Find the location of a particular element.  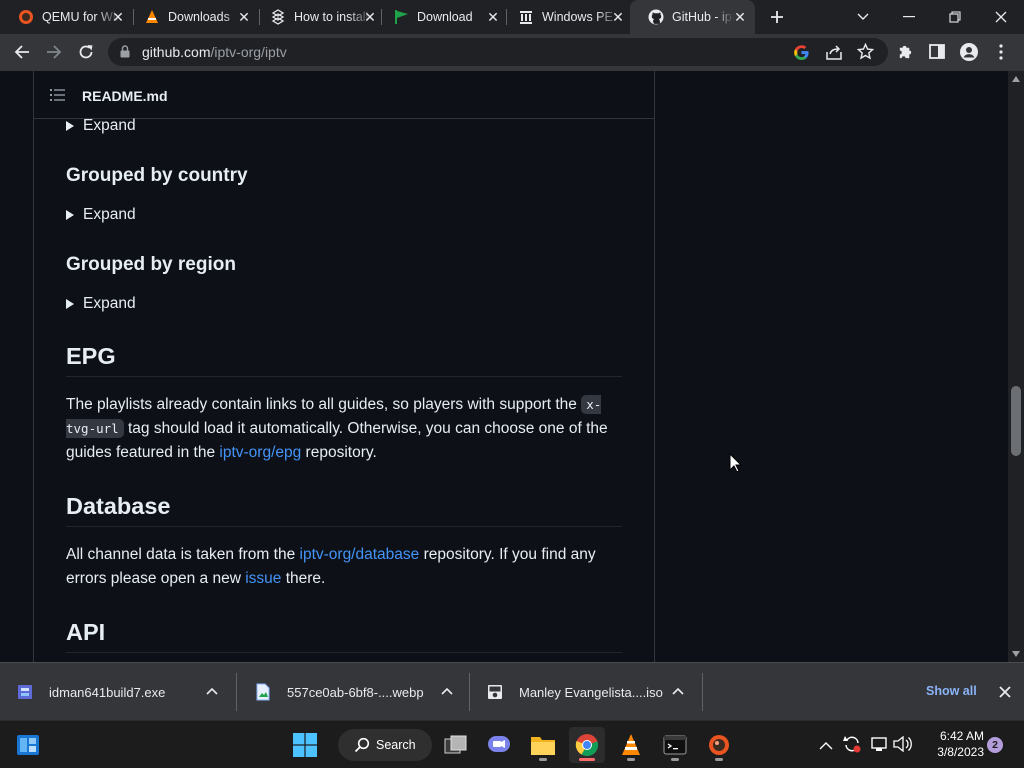

close-icon is located at coordinates (1005, 692).